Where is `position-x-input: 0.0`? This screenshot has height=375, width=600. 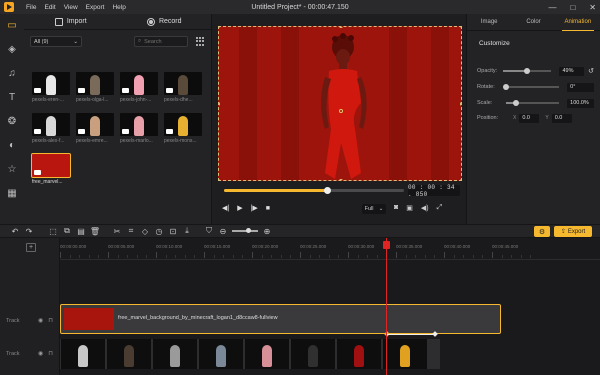
position-x-input: 0.0 is located at coordinates (529, 118).